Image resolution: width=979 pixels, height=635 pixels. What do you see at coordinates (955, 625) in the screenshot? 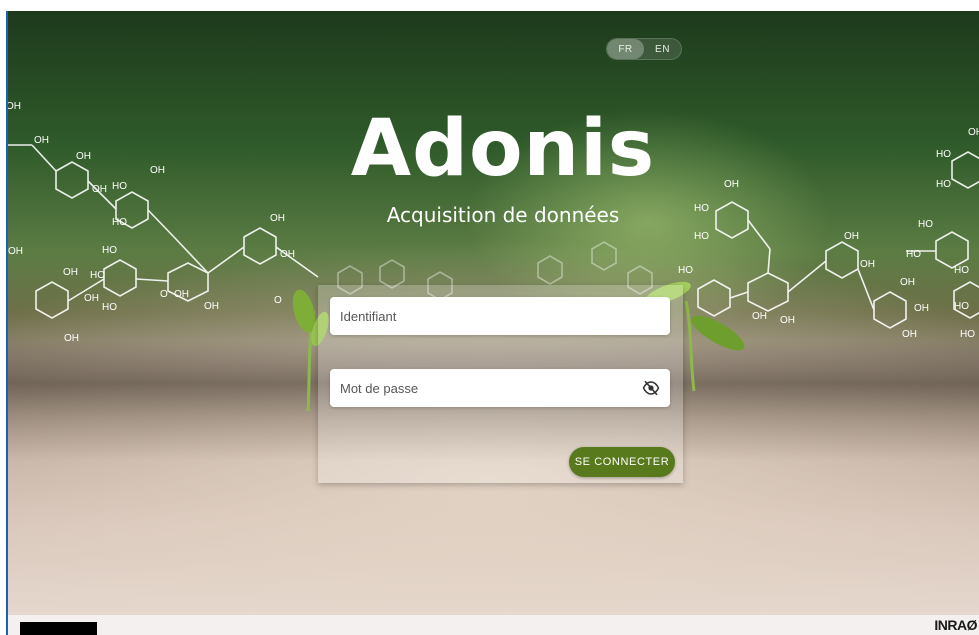
I see `inrae-logo: INRAØ` at bounding box center [955, 625].